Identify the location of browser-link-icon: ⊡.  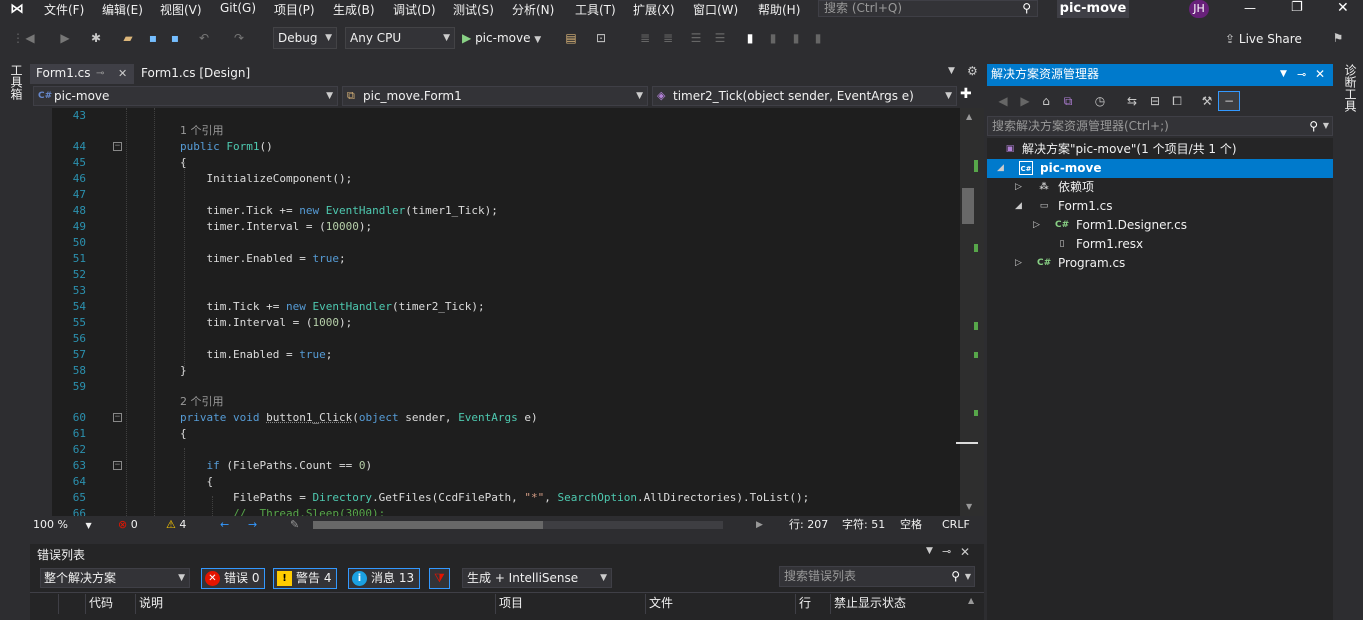
(601, 38).